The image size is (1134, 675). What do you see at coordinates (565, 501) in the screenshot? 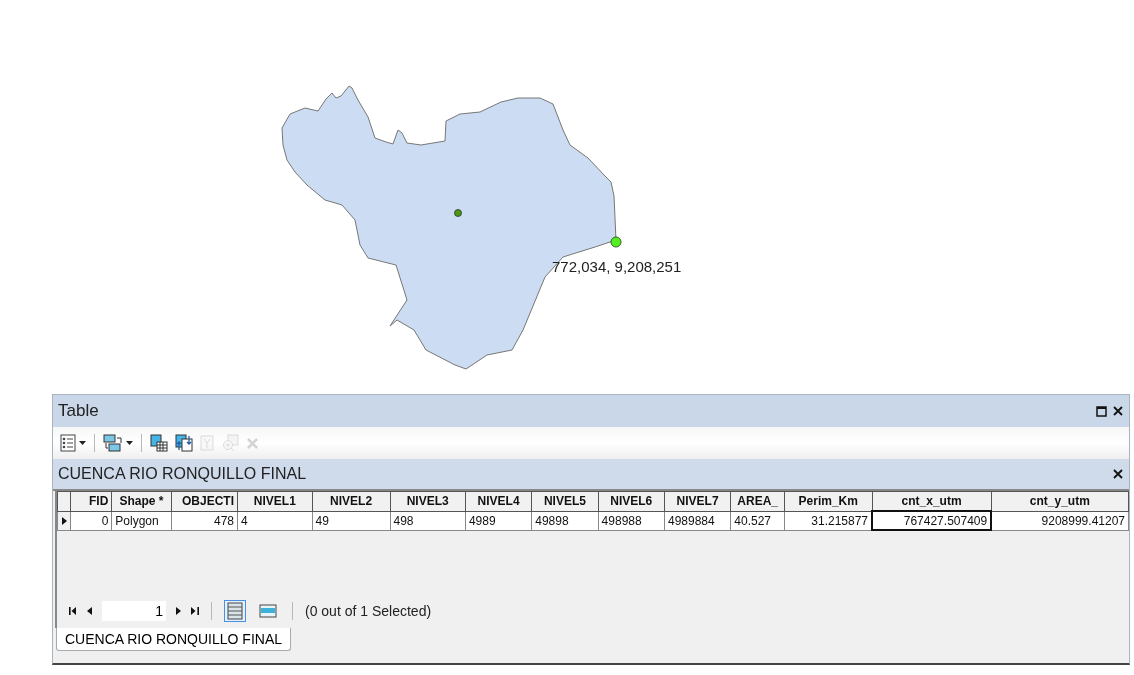
I see `column-header: NIVEL5` at bounding box center [565, 501].